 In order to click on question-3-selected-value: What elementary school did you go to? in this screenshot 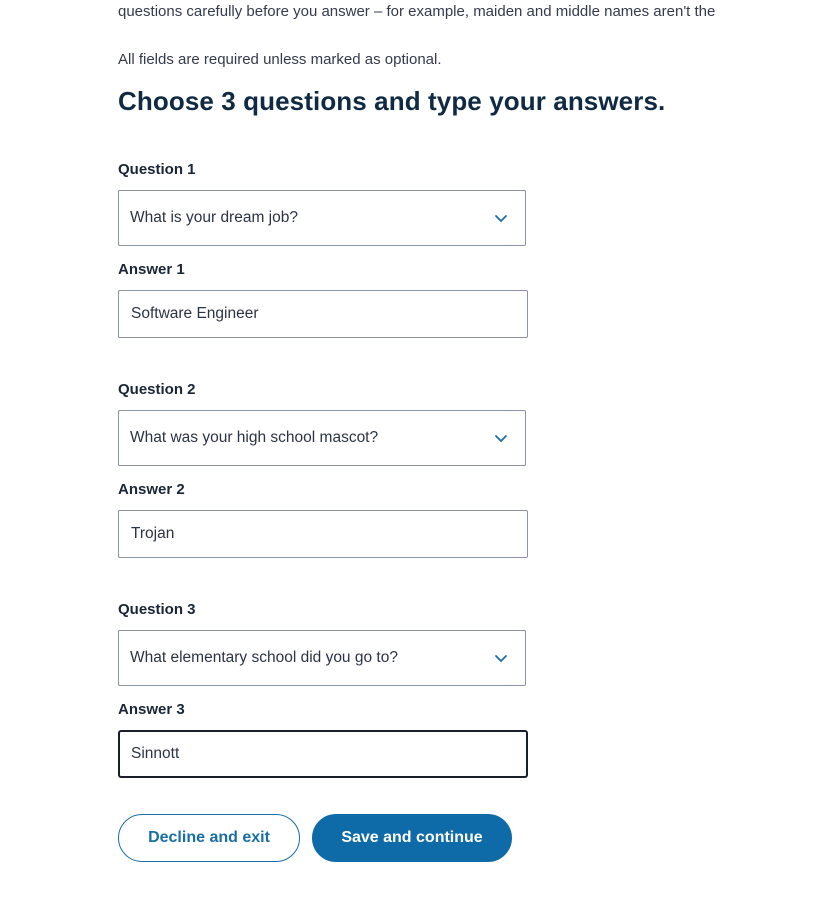, I will do `click(264, 657)`.